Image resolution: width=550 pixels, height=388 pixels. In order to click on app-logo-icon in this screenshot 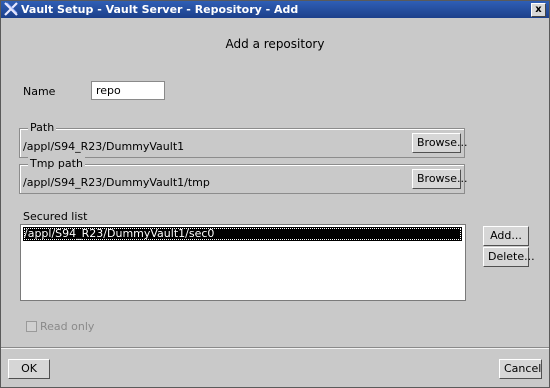, I will do `click(11, 9)`.